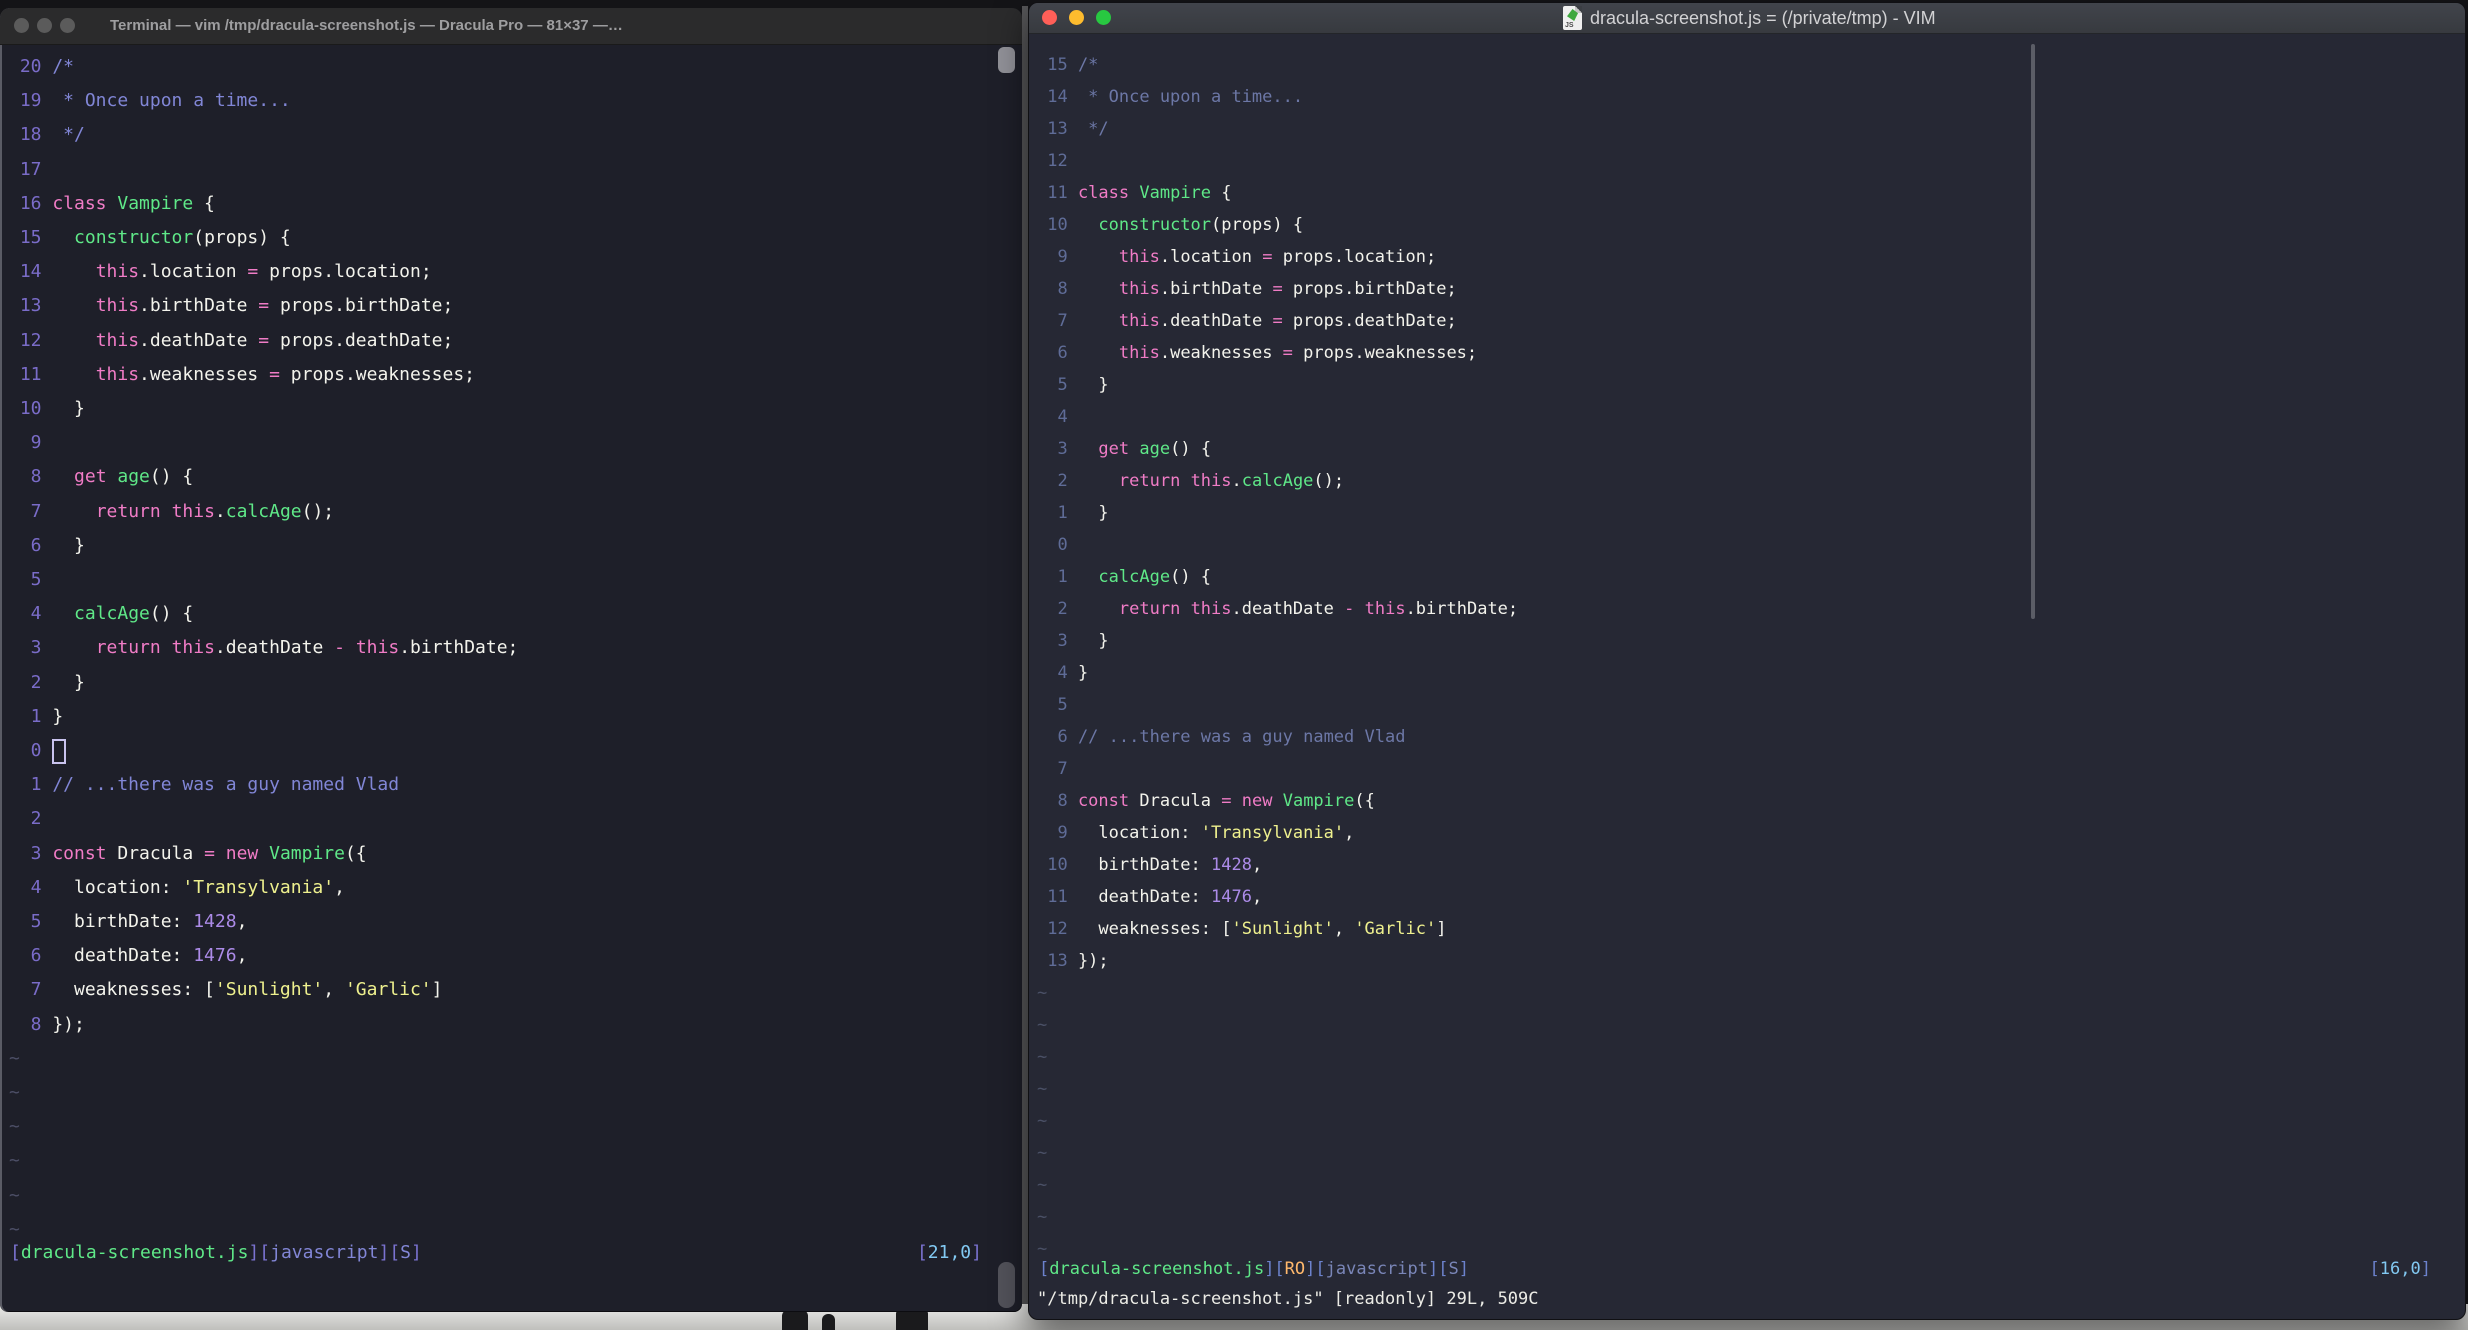  Describe the element at coordinates (922, 1252) in the screenshot. I see `statusline-segment: [` at that location.